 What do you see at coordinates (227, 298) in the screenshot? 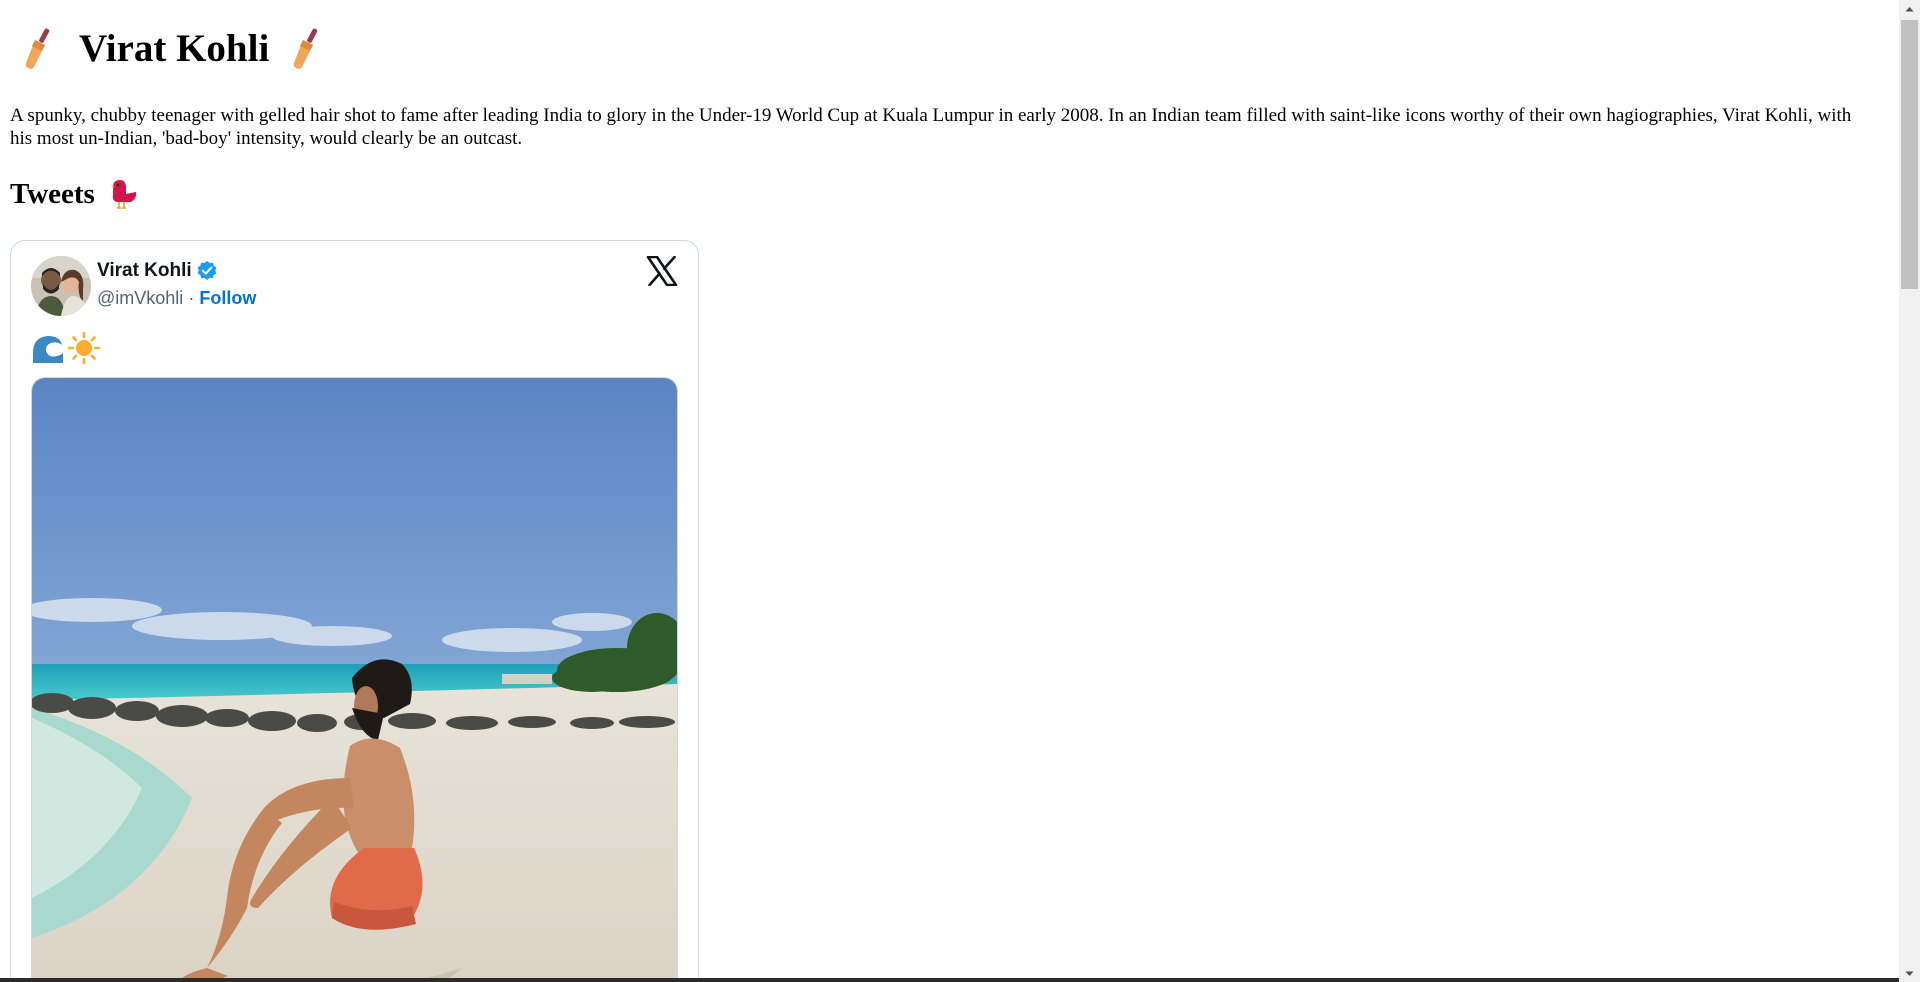
I see `follow-button: Follow` at bounding box center [227, 298].